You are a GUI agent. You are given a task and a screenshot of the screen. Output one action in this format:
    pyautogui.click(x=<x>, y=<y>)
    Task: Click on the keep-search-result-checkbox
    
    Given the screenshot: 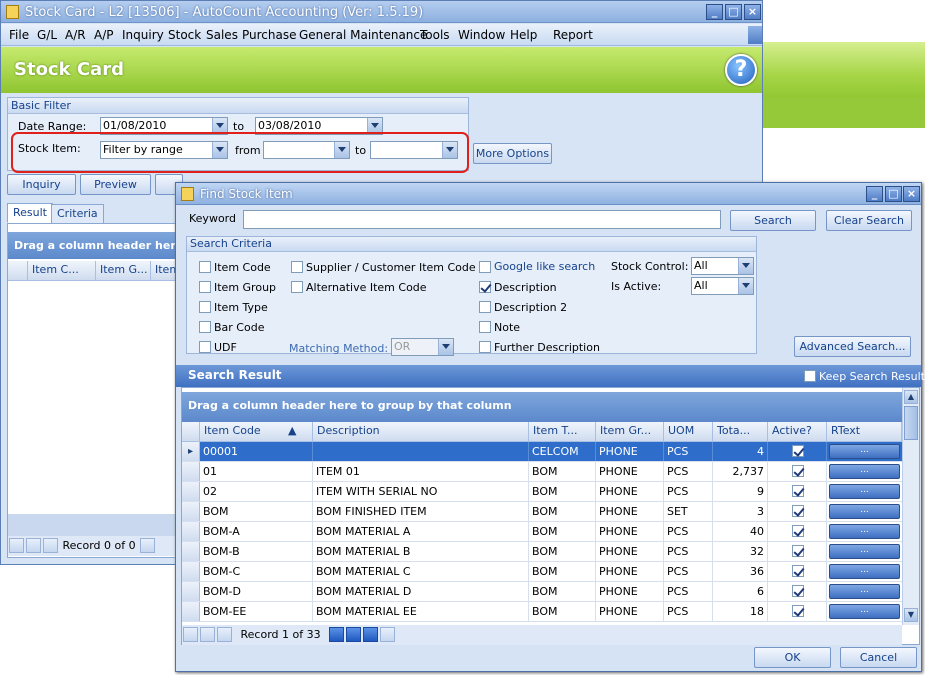 What is the action you would take?
    pyautogui.click(x=810, y=376)
    